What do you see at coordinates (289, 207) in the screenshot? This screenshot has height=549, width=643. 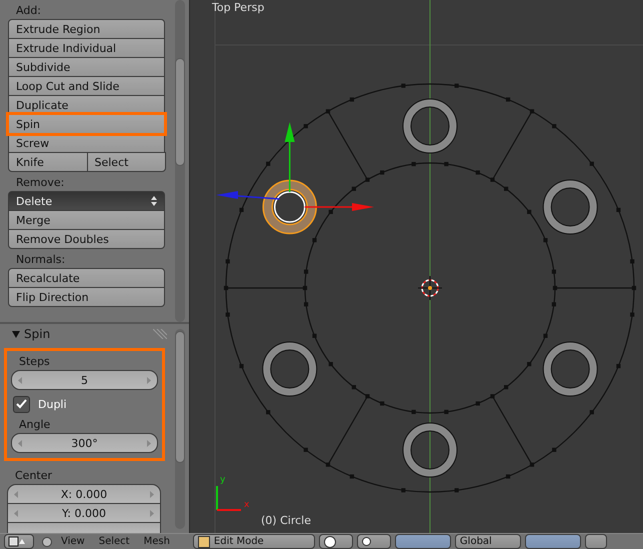 I see `selected-ring-drawing` at bounding box center [289, 207].